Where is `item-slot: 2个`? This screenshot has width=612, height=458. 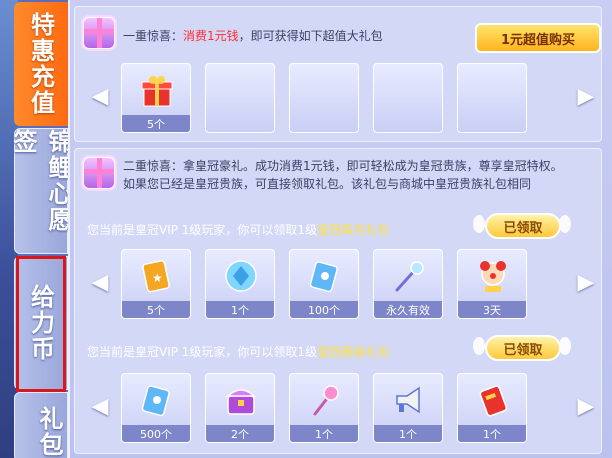
item-slot: 2个 is located at coordinates (240, 408).